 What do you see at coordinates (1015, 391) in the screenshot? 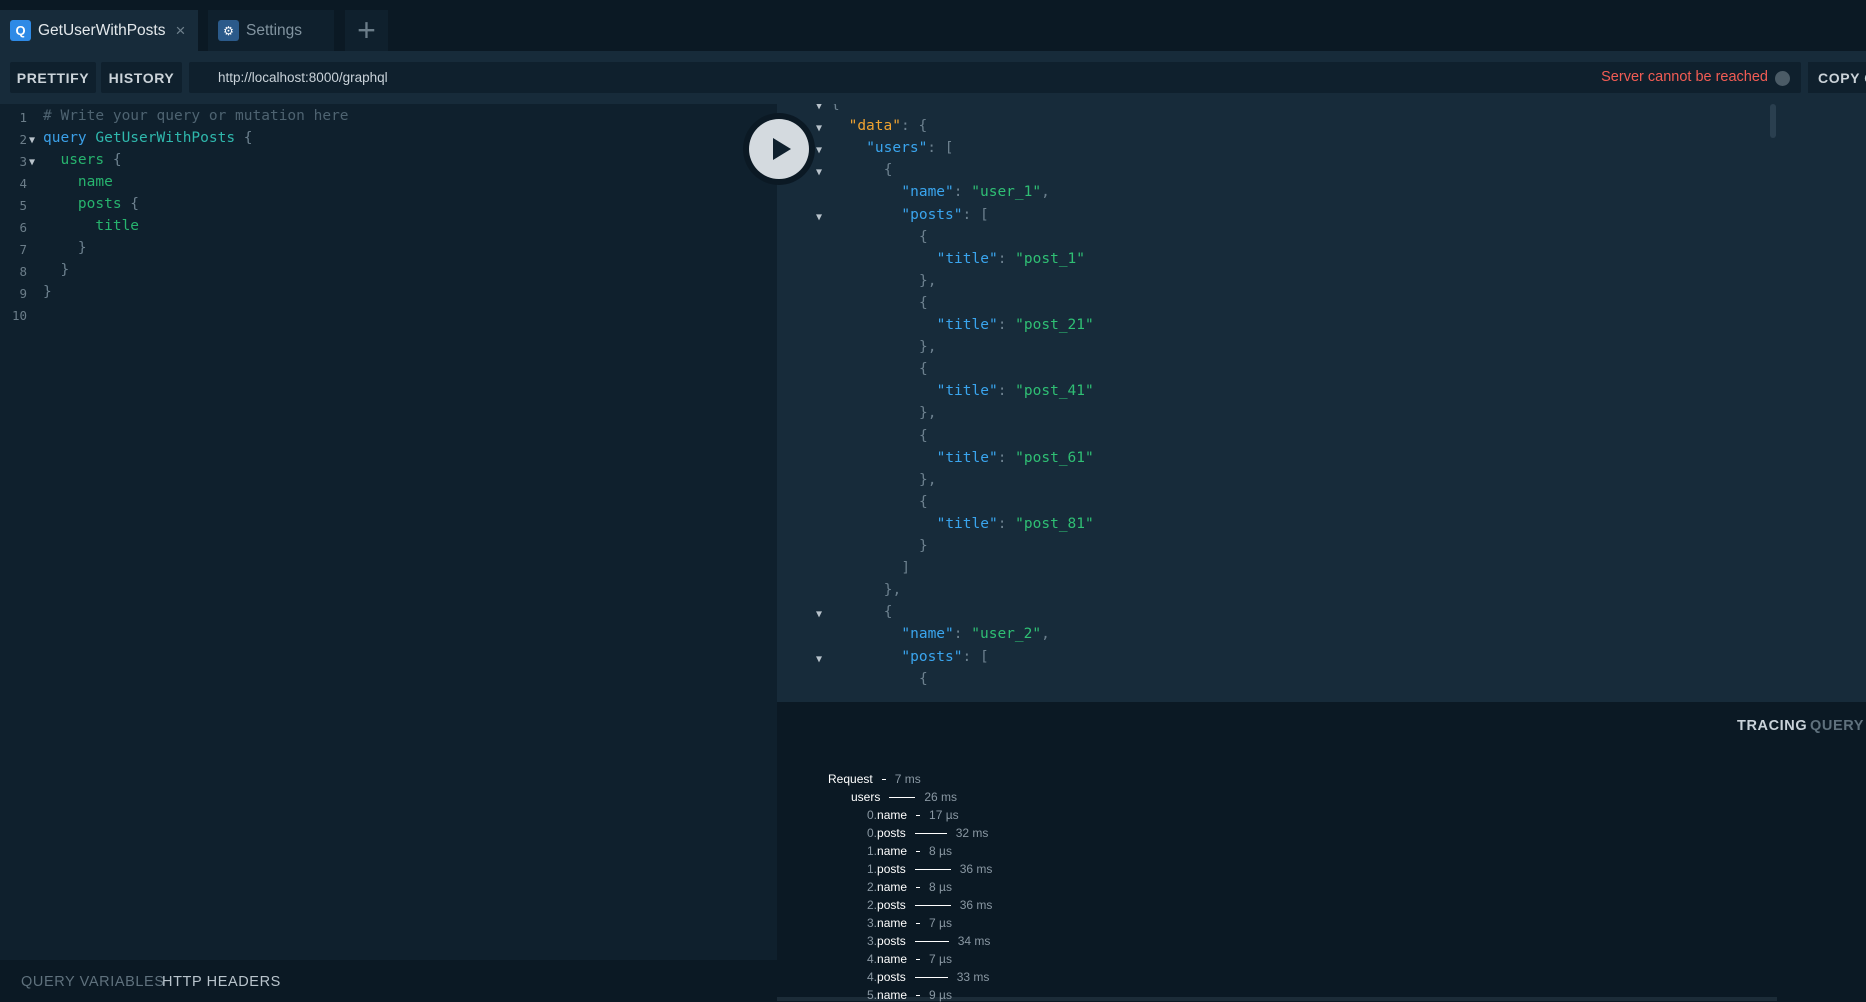
I see `json-text: "title": "post_41"` at bounding box center [1015, 391].